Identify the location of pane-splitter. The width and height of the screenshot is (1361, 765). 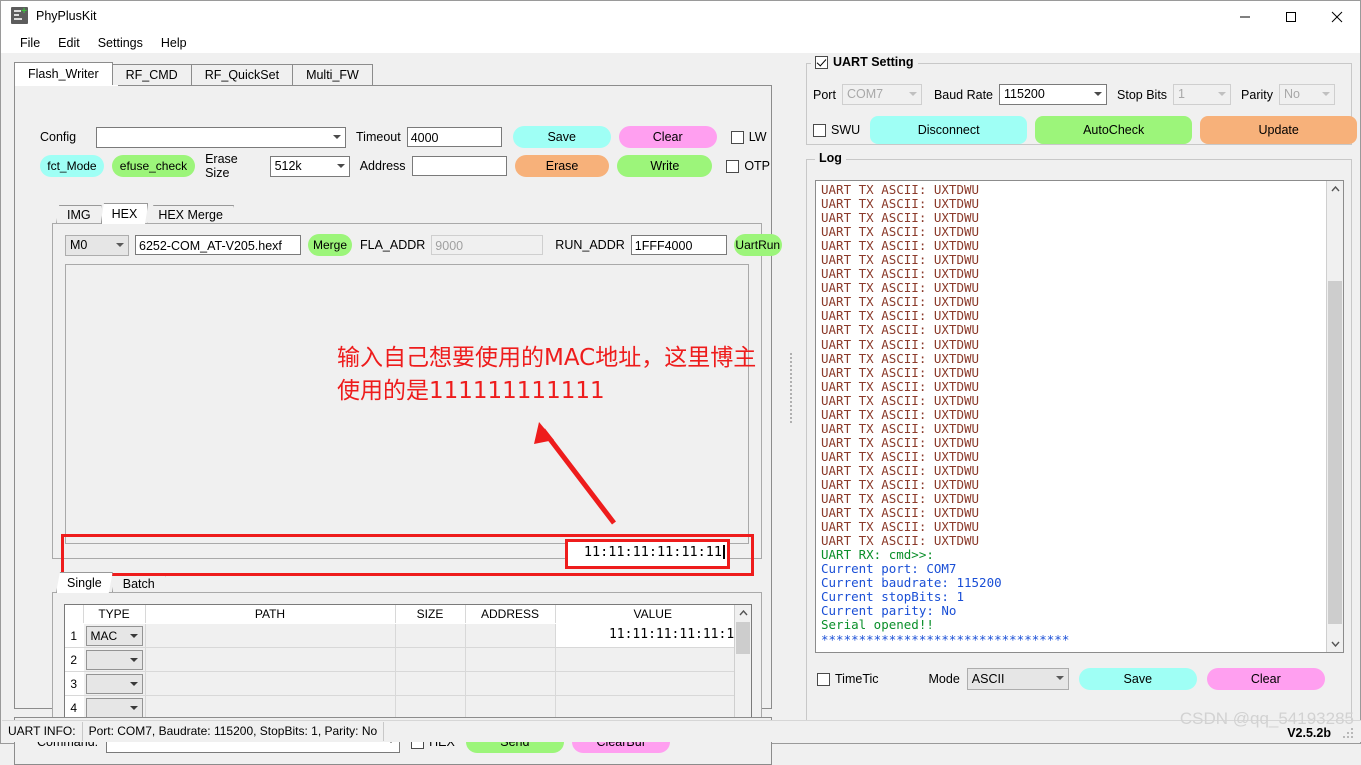
(791, 387).